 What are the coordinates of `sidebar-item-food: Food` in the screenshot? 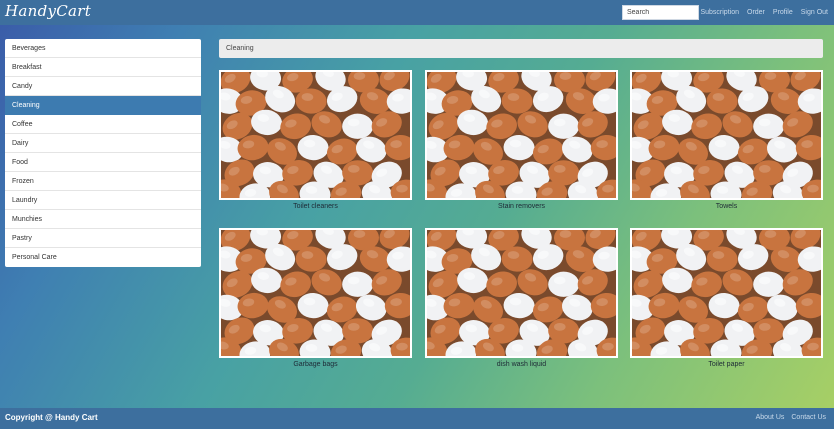 It's located at (103, 162).